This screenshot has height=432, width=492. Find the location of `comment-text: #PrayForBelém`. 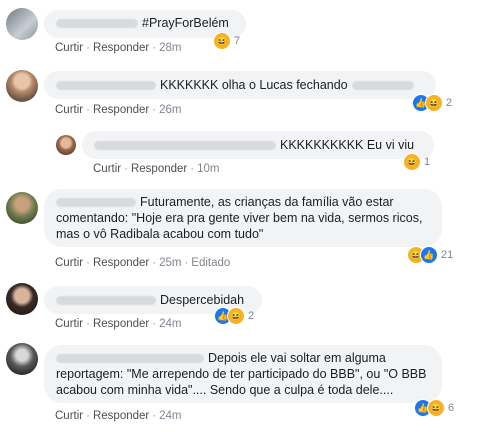

comment-text: #PrayForBelém is located at coordinates (185, 23).